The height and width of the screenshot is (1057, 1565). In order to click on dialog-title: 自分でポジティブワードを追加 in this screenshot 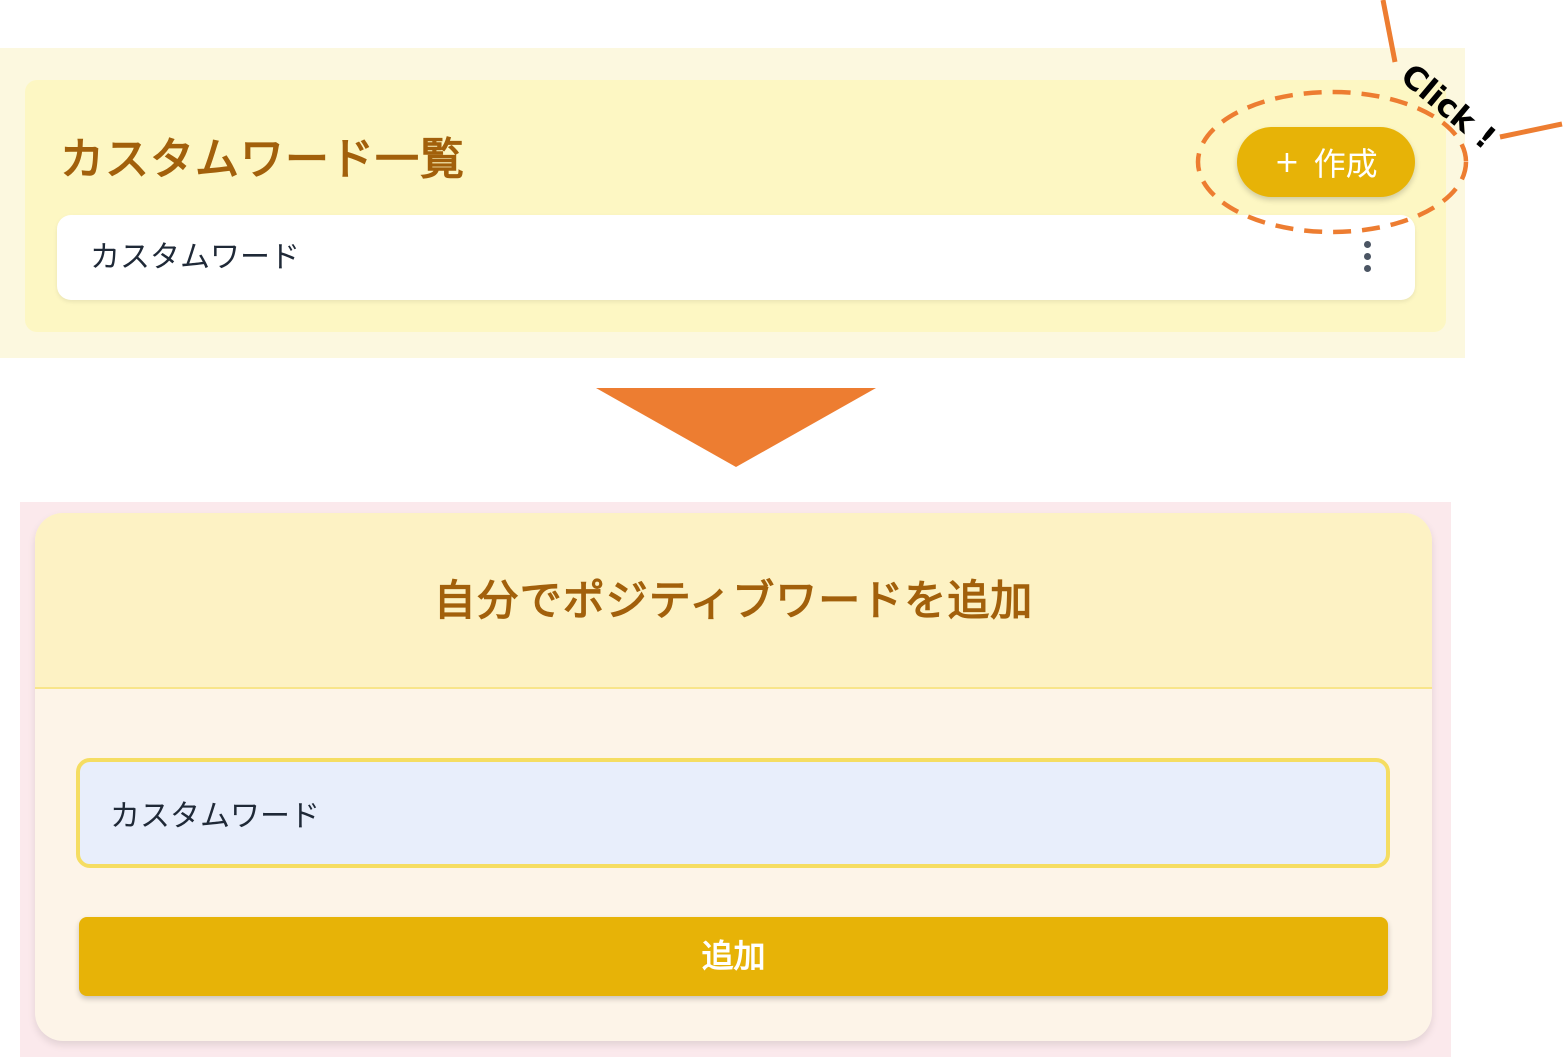, I will do `click(733, 600)`.